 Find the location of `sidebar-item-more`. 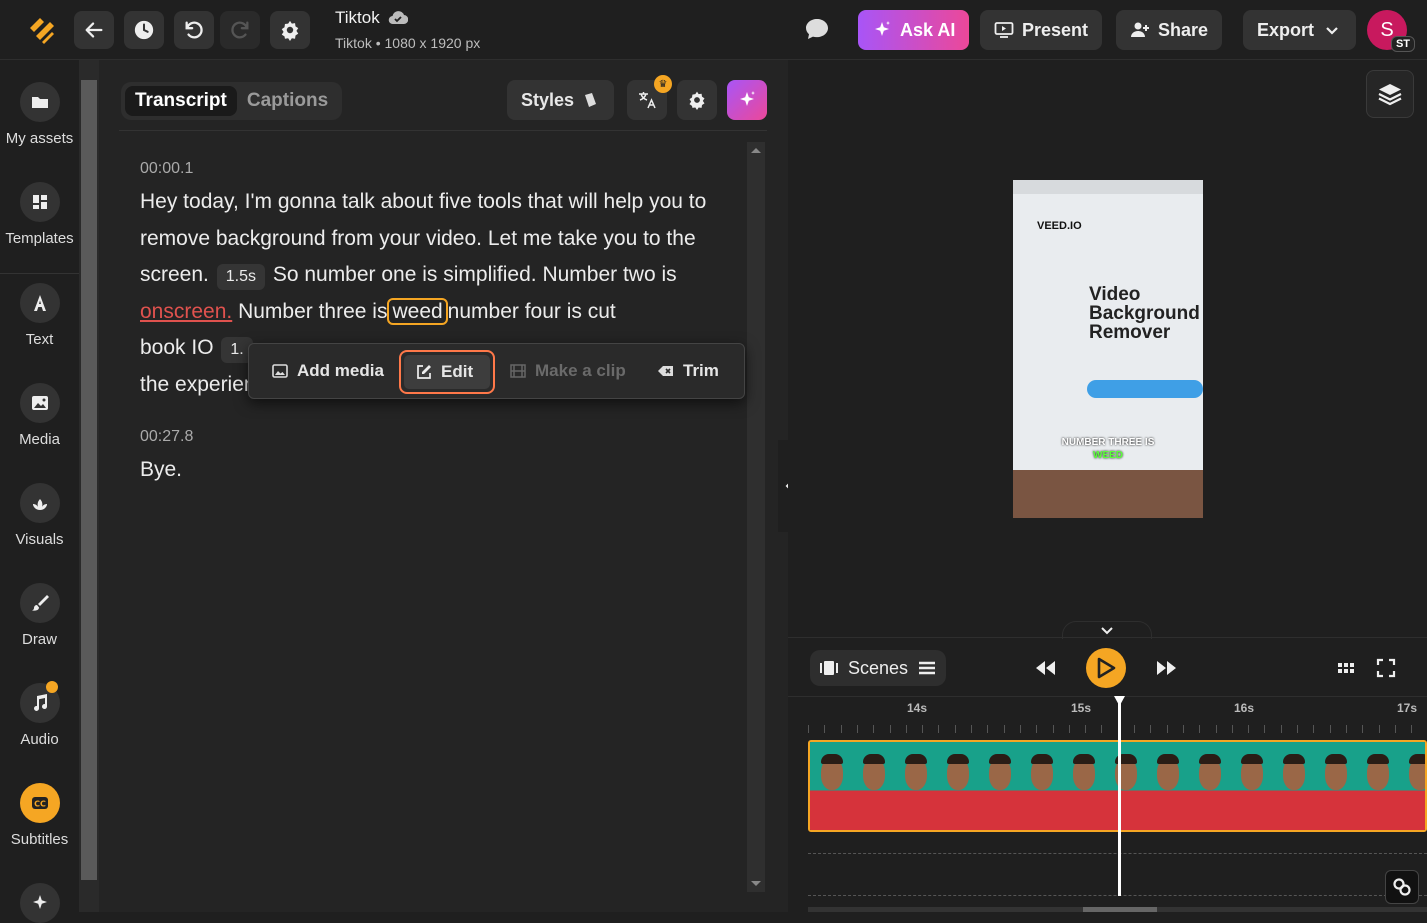

sidebar-item-more is located at coordinates (39, 903).